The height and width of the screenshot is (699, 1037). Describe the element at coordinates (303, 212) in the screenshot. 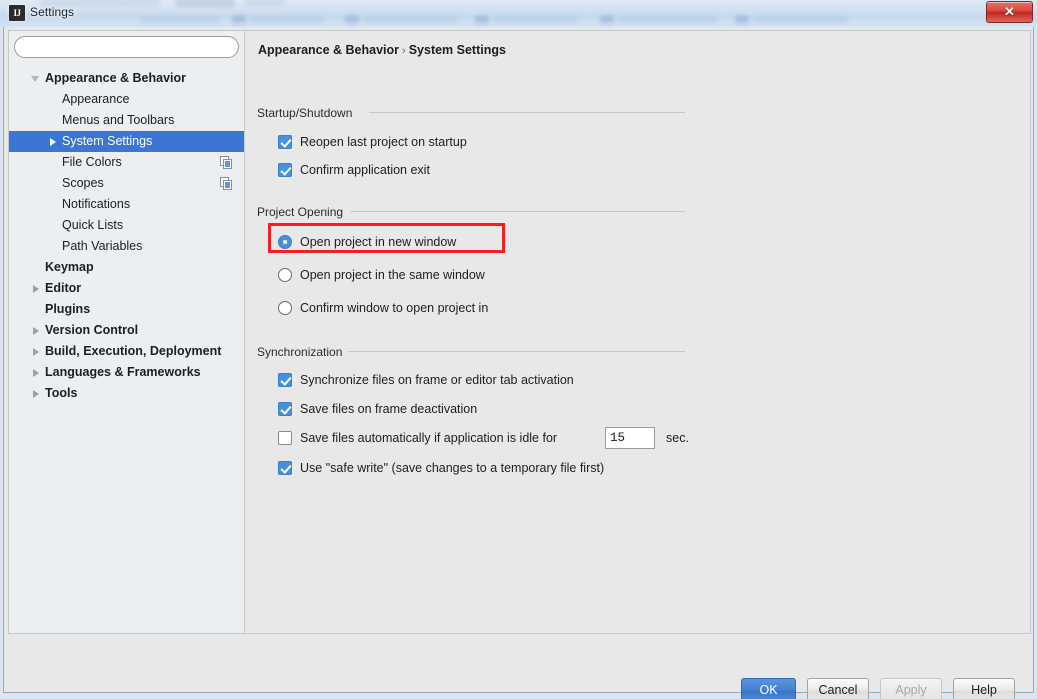

I see `section-title-project-opening: Project Opening` at that location.